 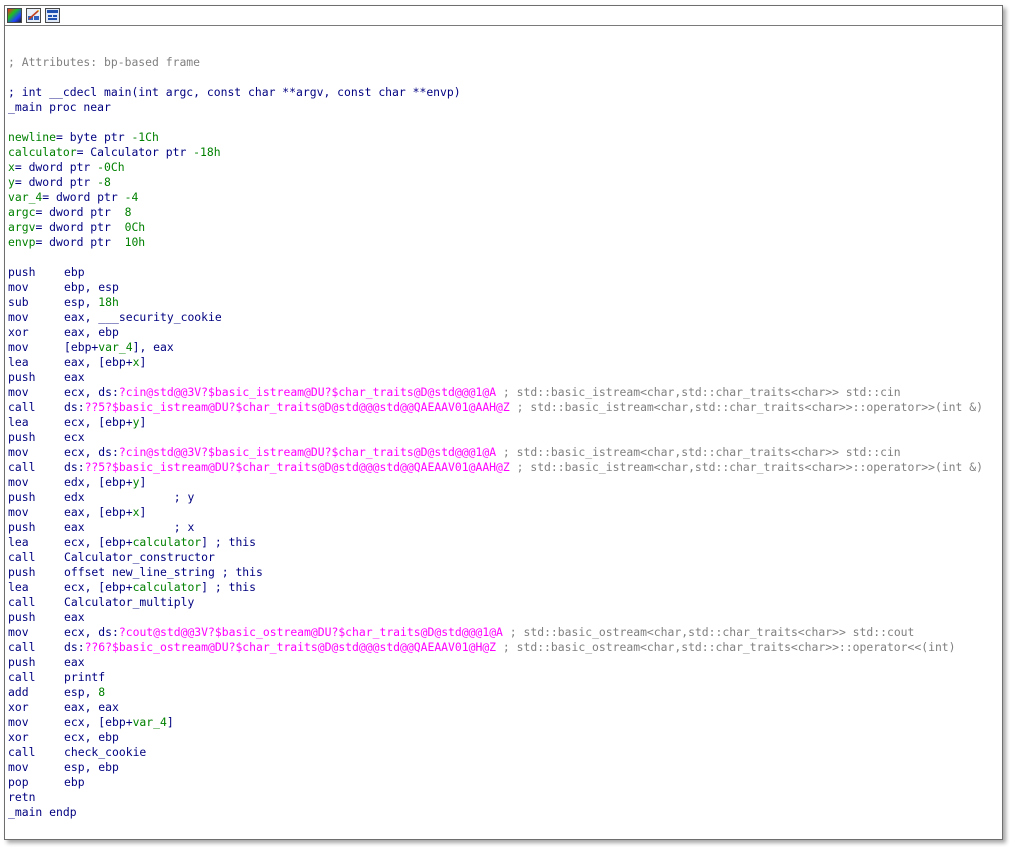 What do you see at coordinates (505, 62) in the screenshot?
I see `code-line: ; Attributes: bp-based frame` at bounding box center [505, 62].